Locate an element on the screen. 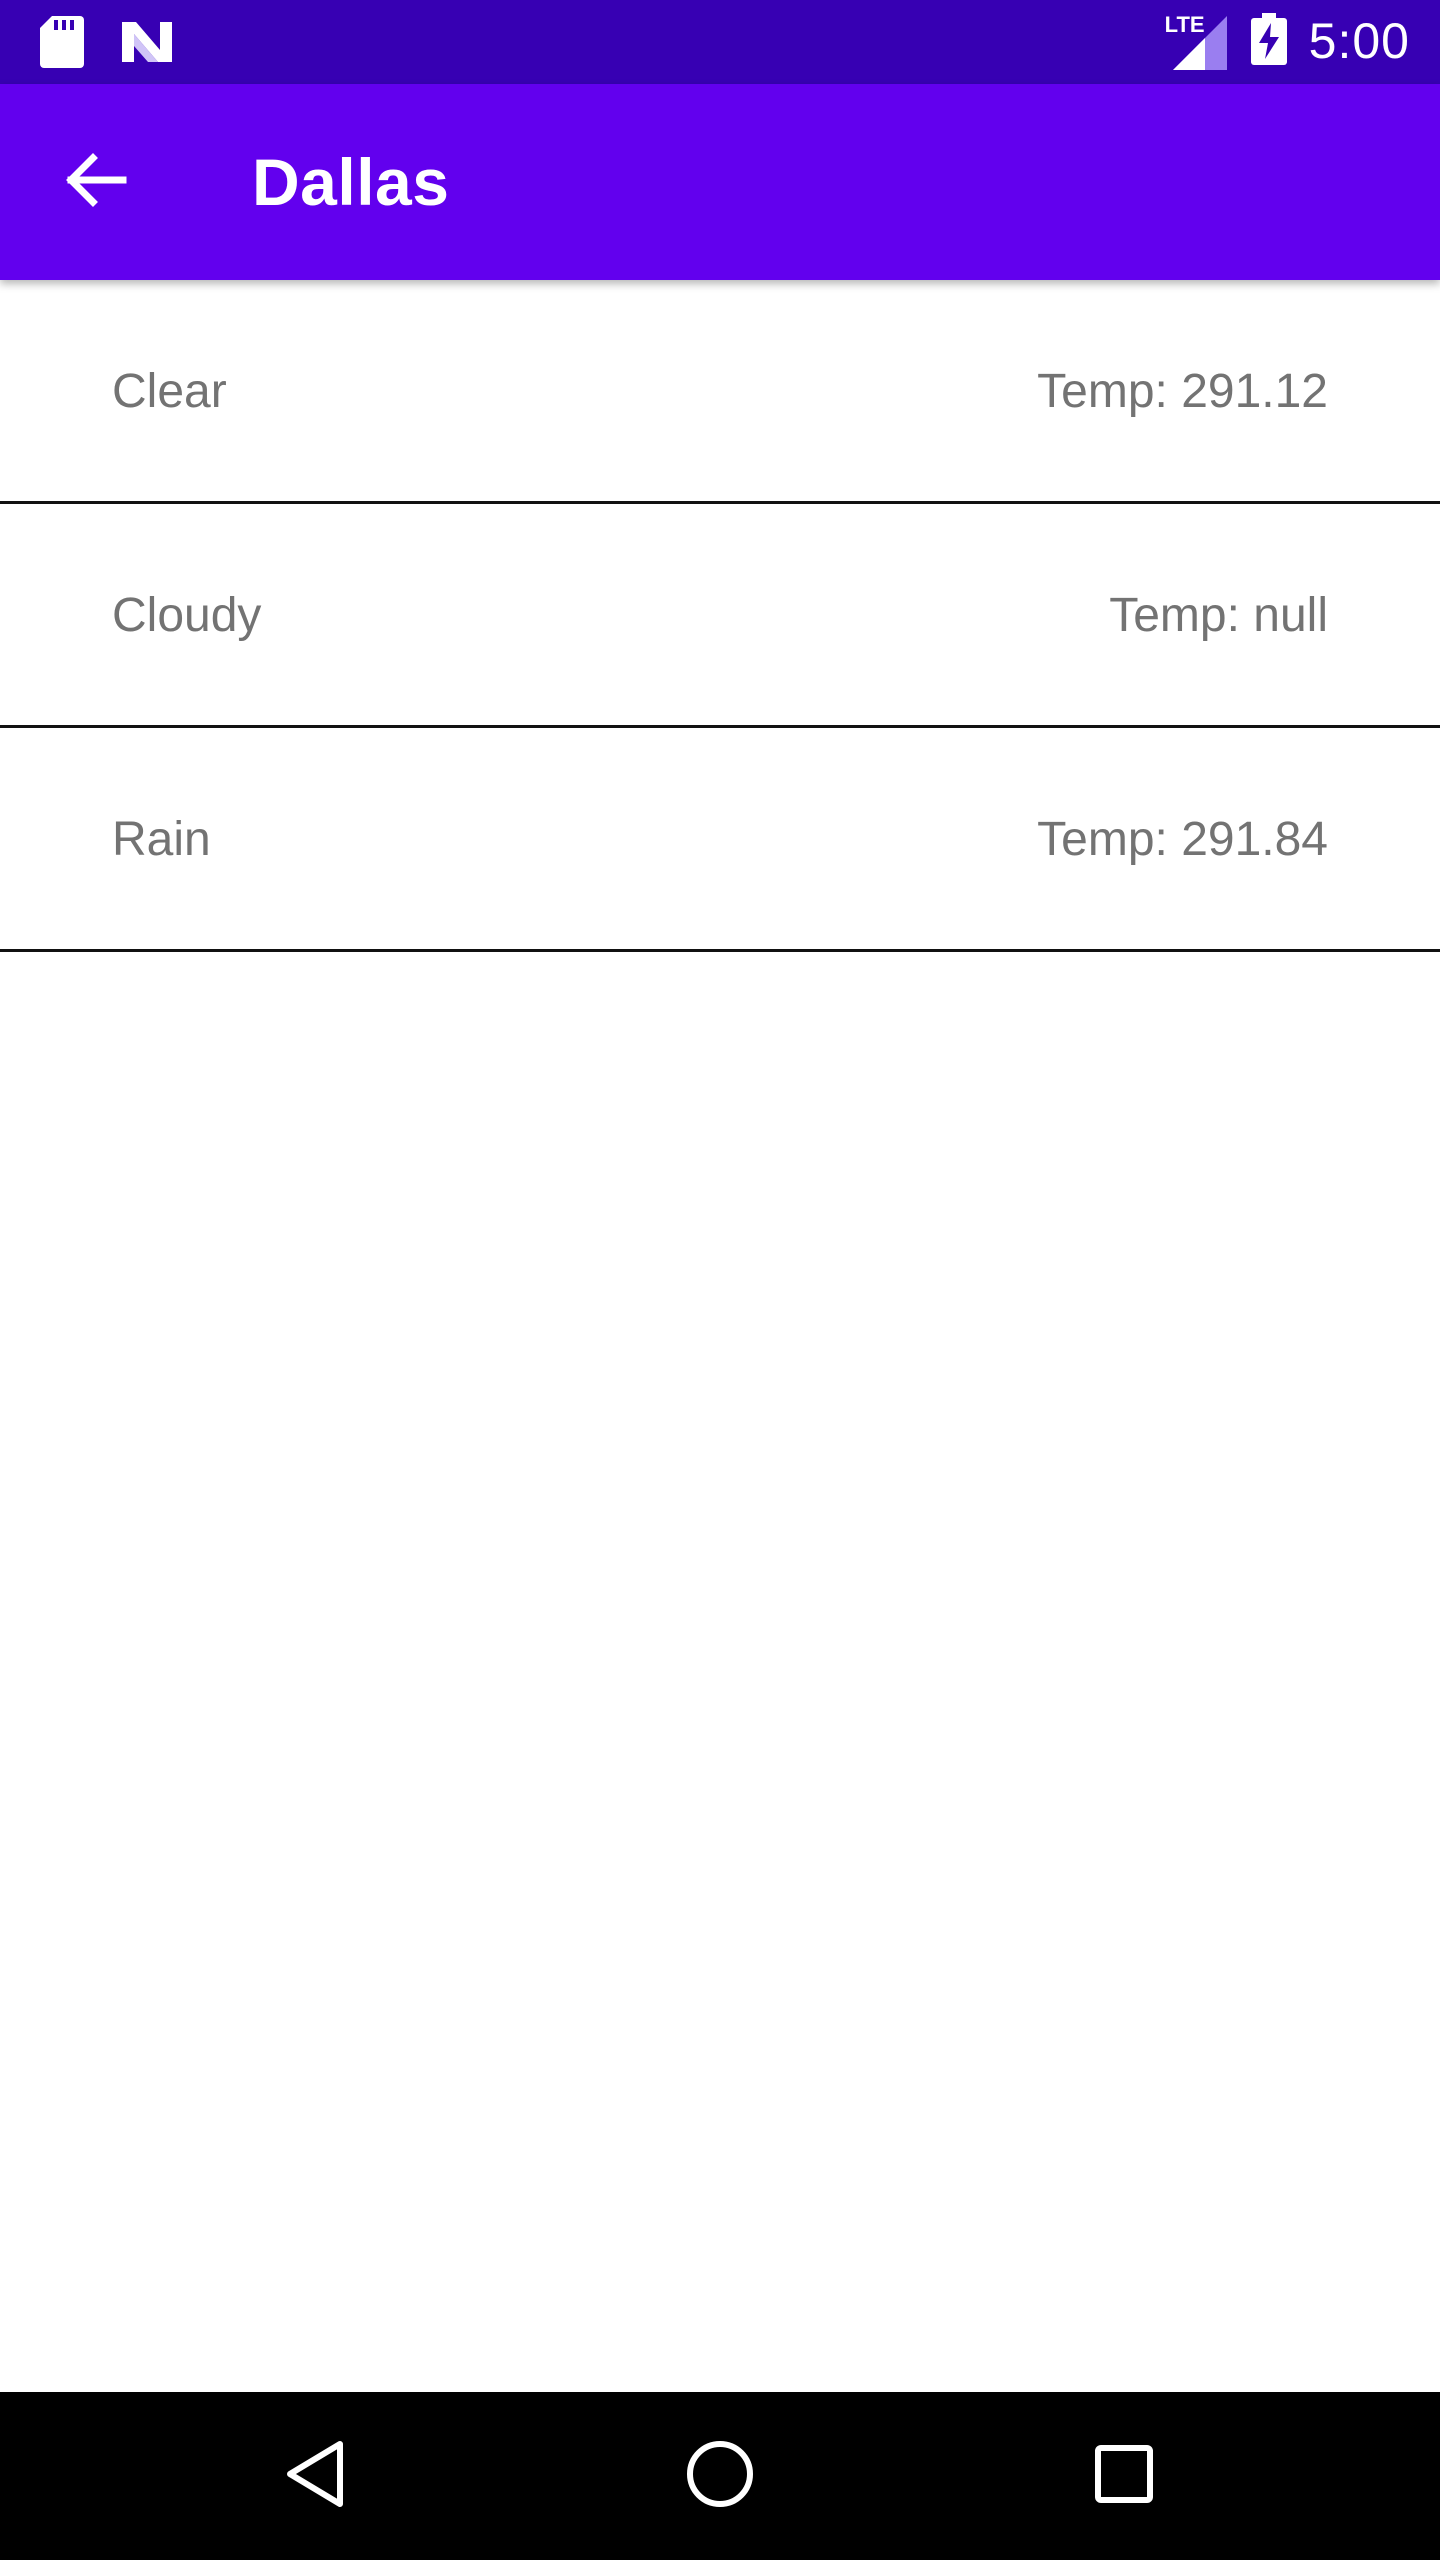 This screenshot has height=2560, width=1440. signal-icon: LTE is located at coordinates (1197, 41).